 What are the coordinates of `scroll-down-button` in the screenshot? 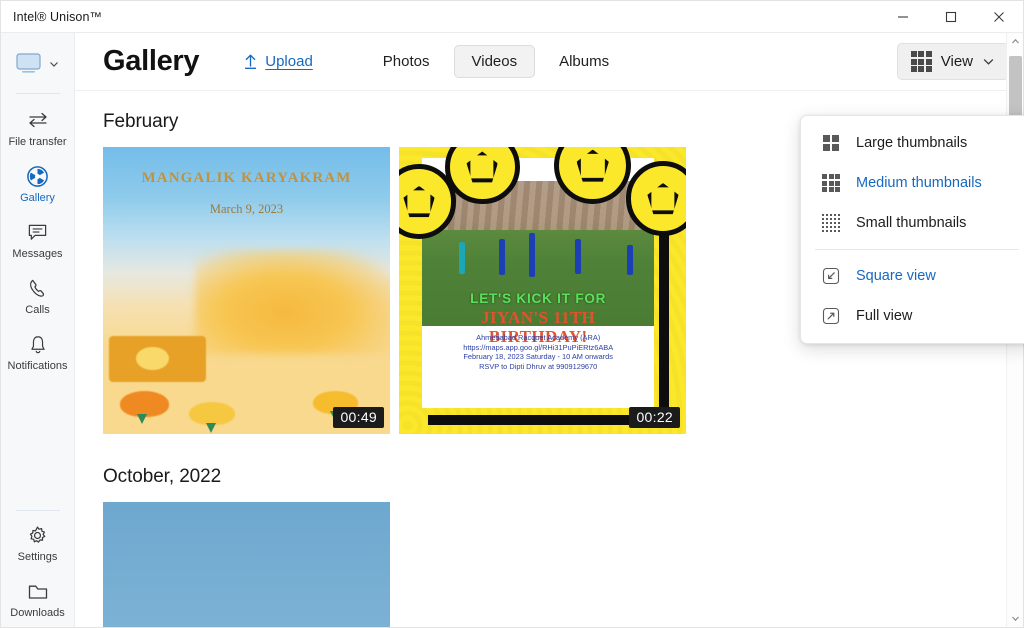 It's located at (1015, 618).